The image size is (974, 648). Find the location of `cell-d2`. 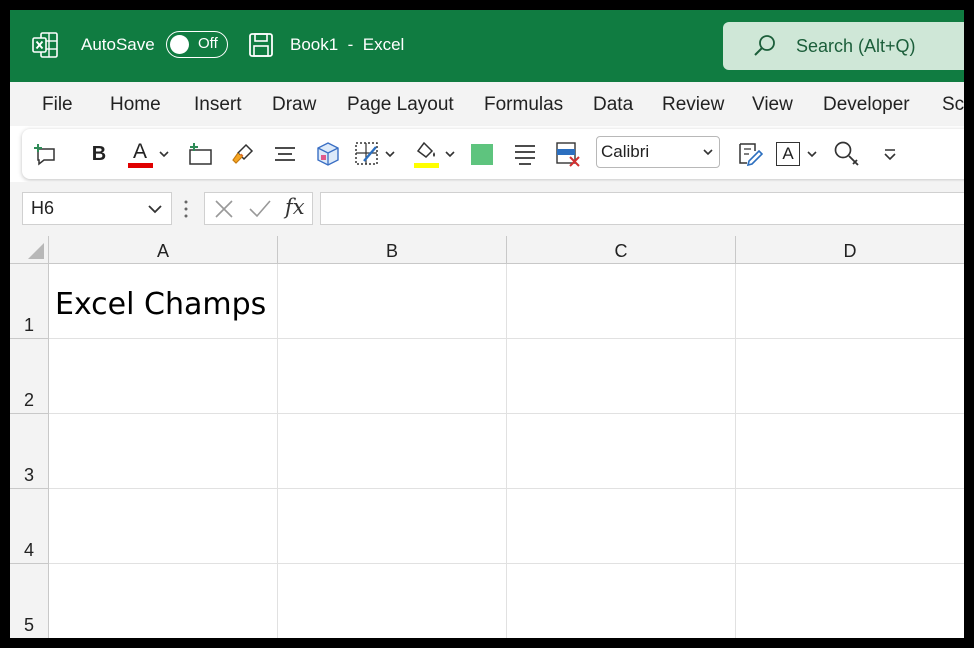

cell-d2 is located at coordinates (850, 376).